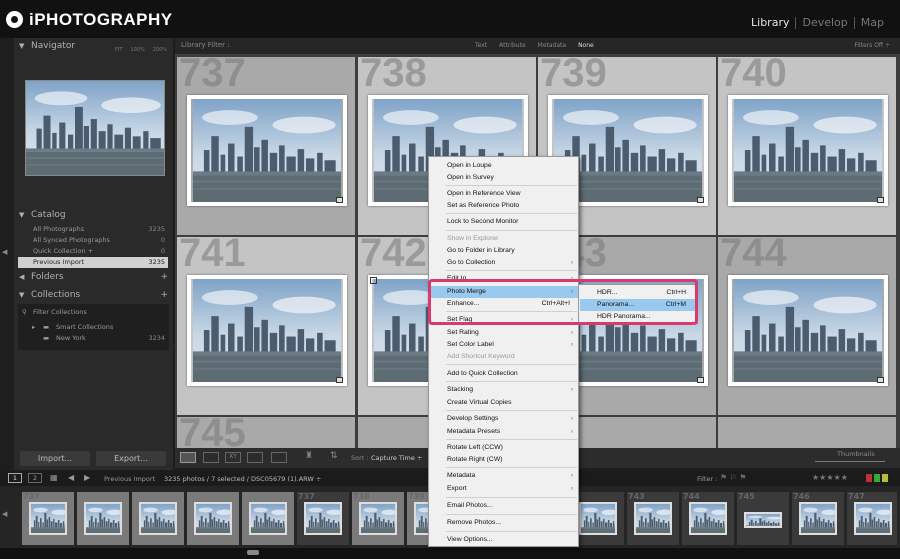 This screenshot has height=559, width=900. What do you see at coordinates (334, 456) in the screenshot?
I see `sort-direction-icon: ⇅` at bounding box center [334, 456].